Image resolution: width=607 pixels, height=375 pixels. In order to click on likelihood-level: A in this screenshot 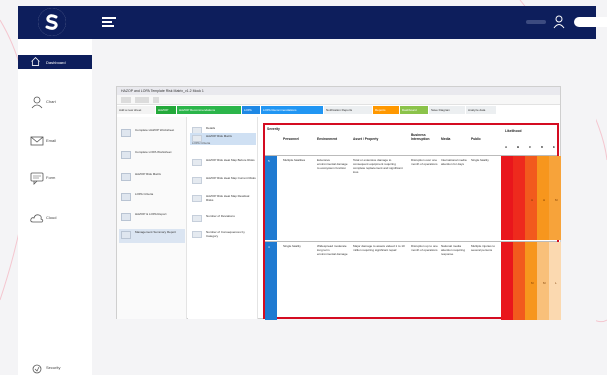, I will do `click(506, 147)`.